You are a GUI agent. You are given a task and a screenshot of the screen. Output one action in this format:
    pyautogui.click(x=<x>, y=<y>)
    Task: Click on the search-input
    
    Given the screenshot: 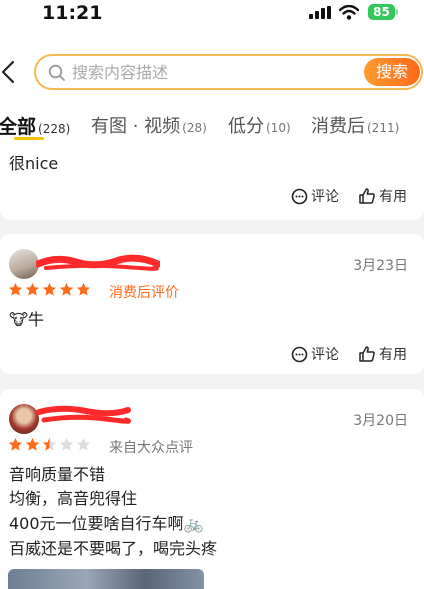 What is the action you would take?
    pyautogui.click(x=212, y=72)
    